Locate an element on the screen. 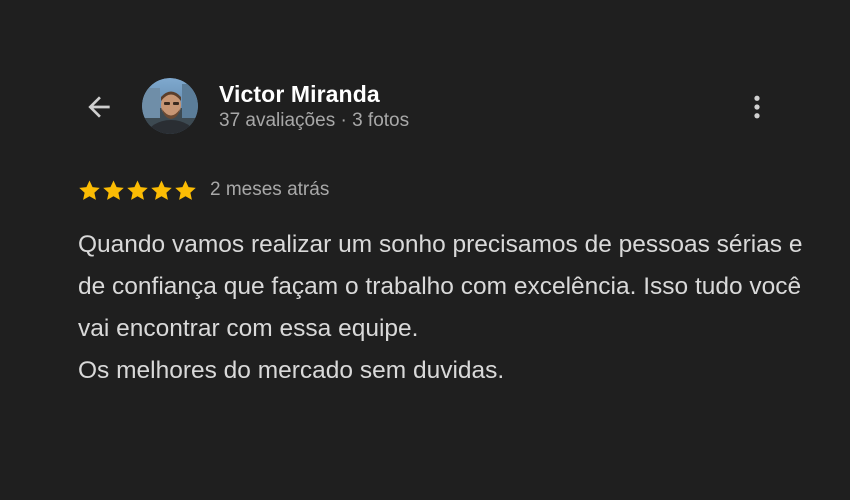 This screenshot has height=500, width=850. review-paragraph: Os melhores do mercado sem duvidas. is located at coordinates (291, 370).